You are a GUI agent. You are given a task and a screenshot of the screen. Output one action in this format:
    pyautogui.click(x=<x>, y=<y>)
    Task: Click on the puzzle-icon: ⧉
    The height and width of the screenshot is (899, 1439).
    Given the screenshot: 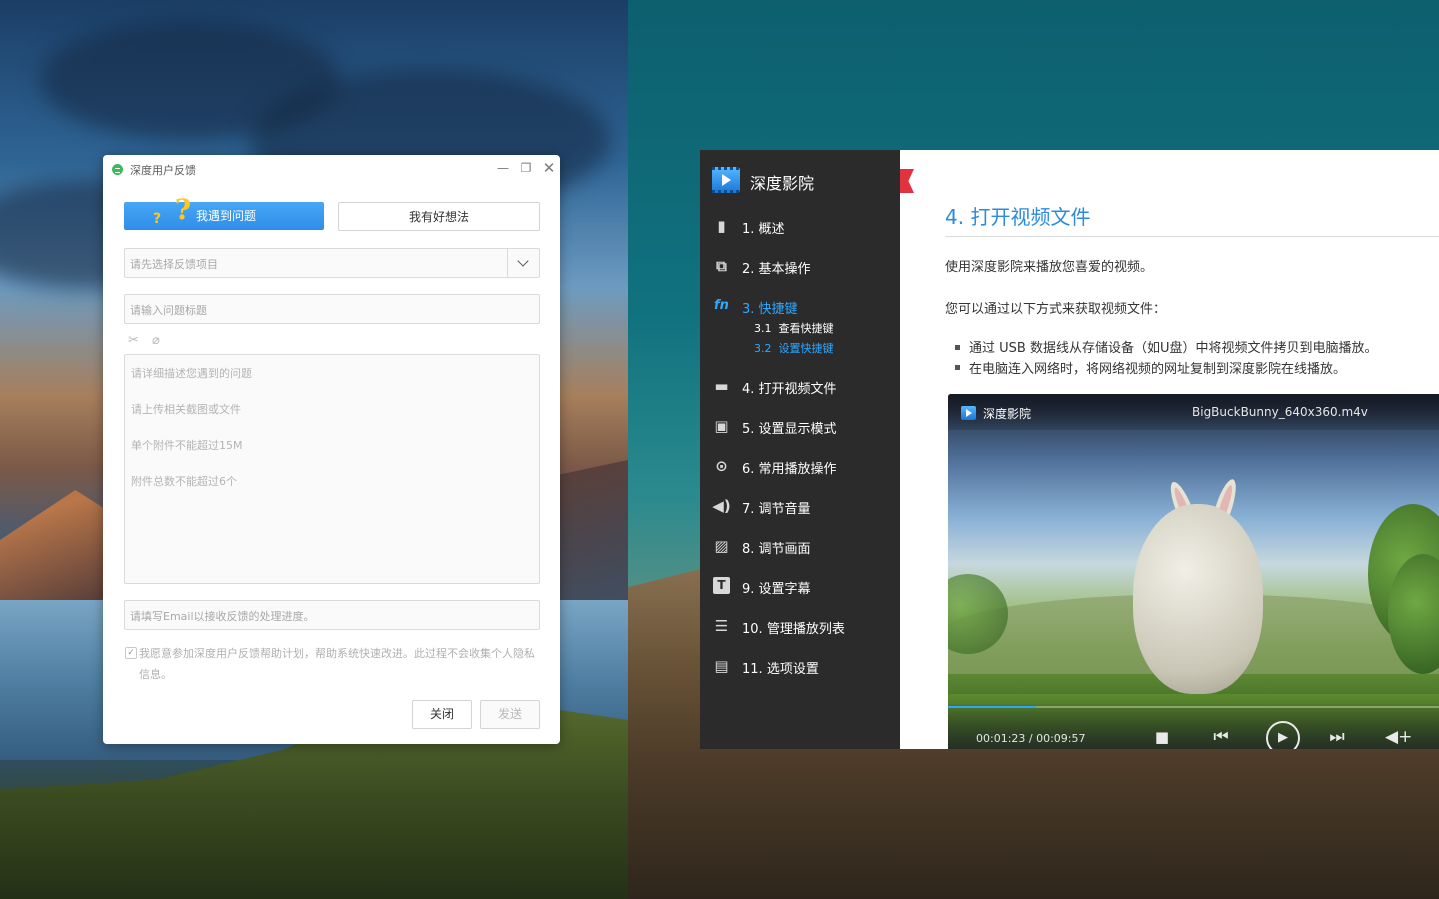 What is the action you would take?
    pyautogui.click(x=721, y=266)
    